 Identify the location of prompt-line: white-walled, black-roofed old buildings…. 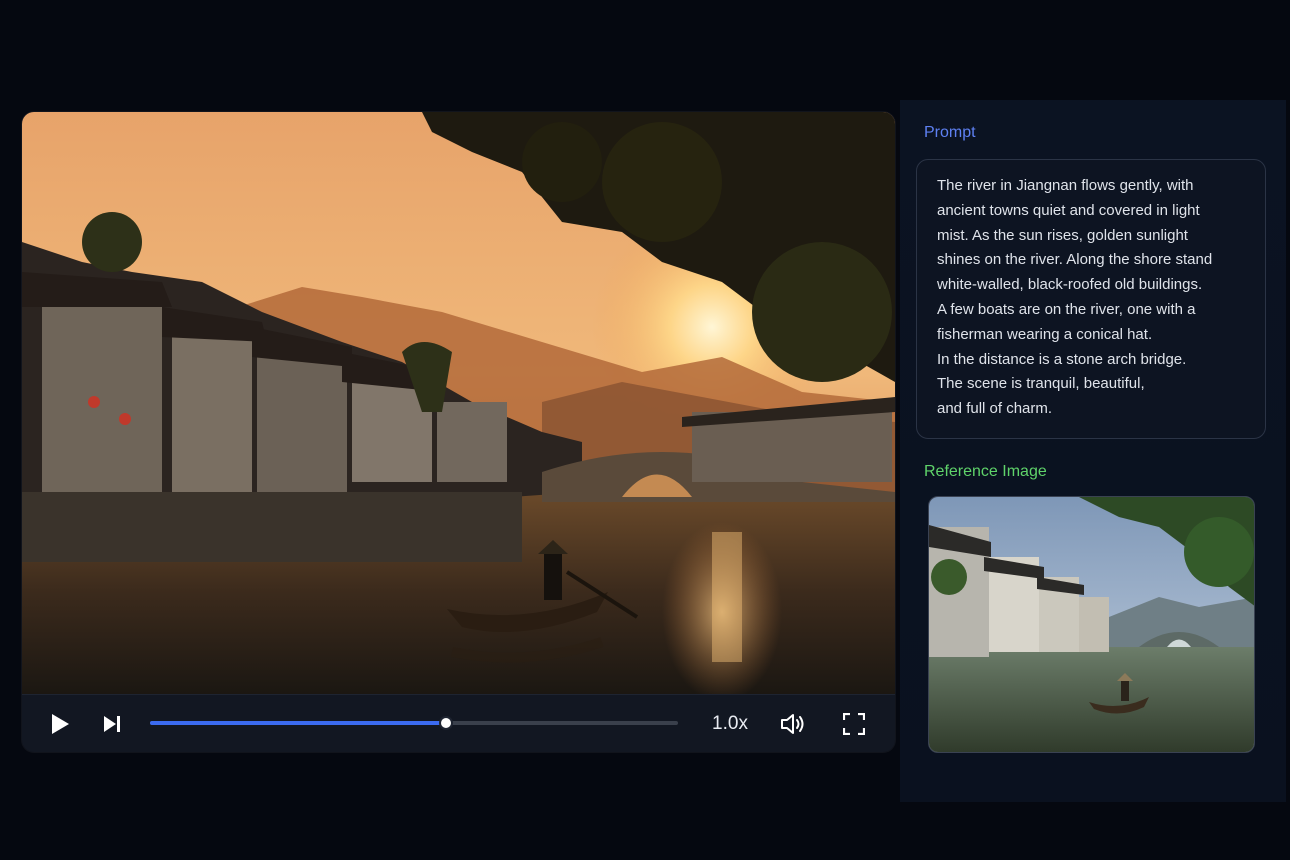
(1070, 285).